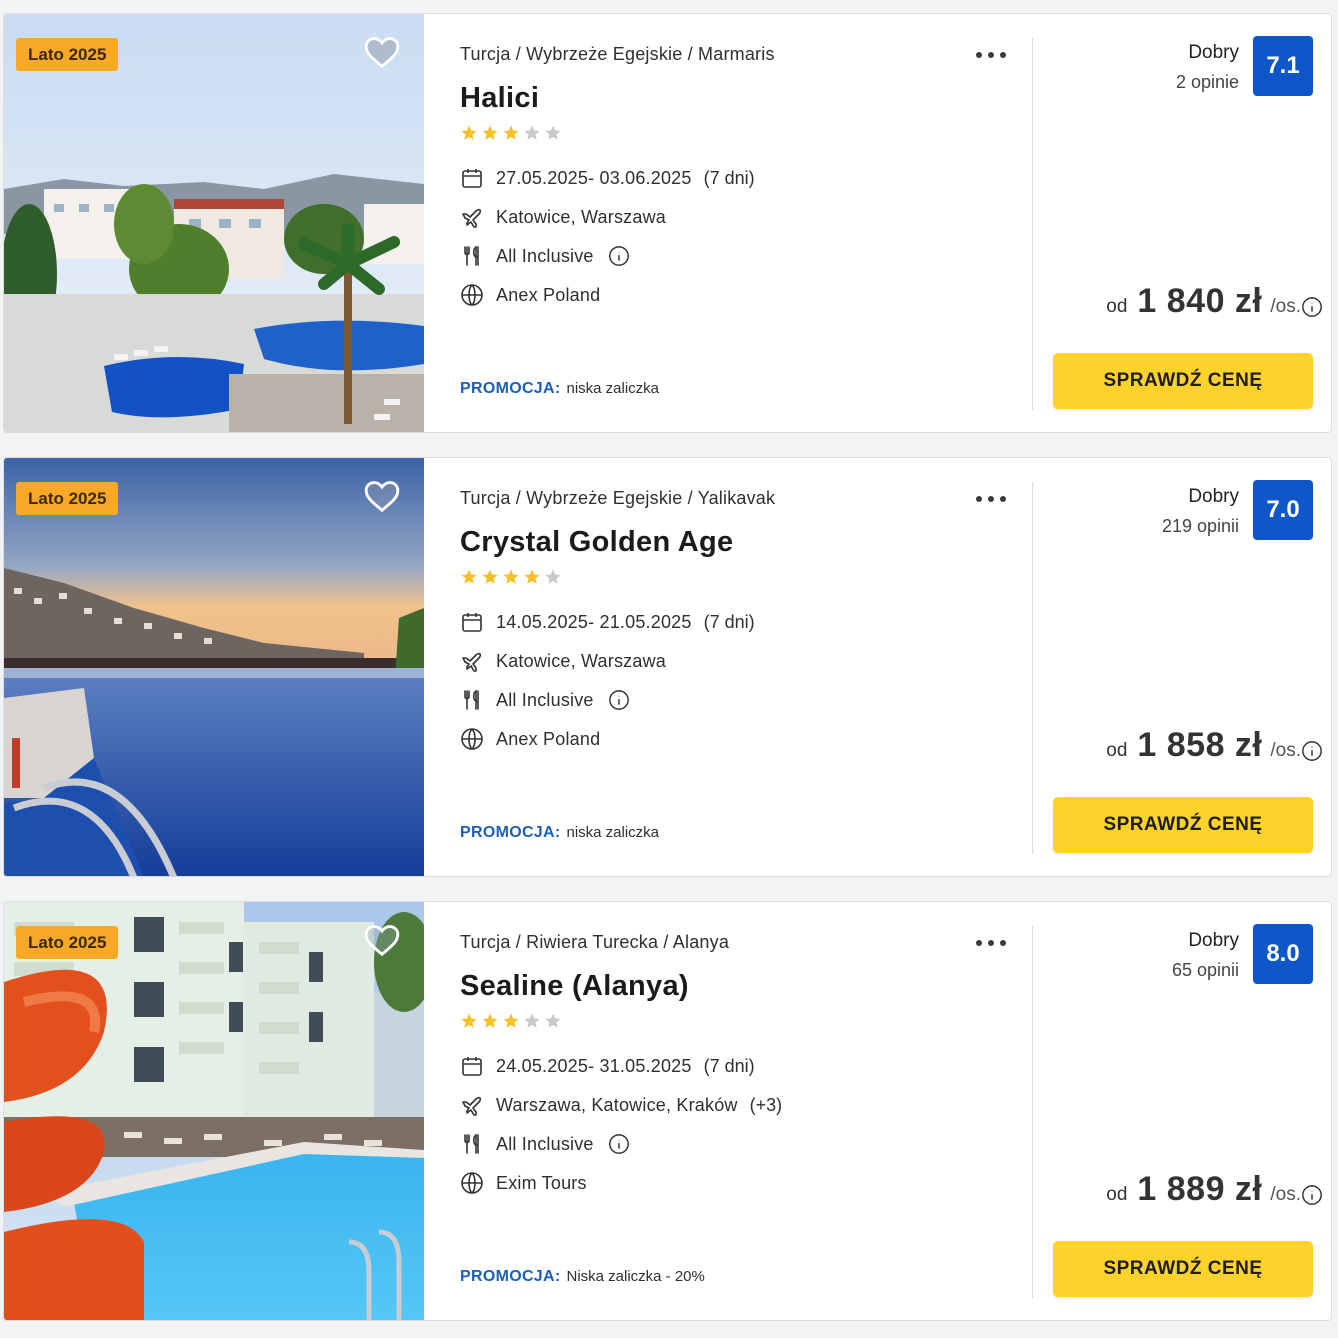 This screenshot has height=1338, width=1338. What do you see at coordinates (766, 1105) in the screenshot?
I see `more-airports: (+3)` at bounding box center [766, 1105].